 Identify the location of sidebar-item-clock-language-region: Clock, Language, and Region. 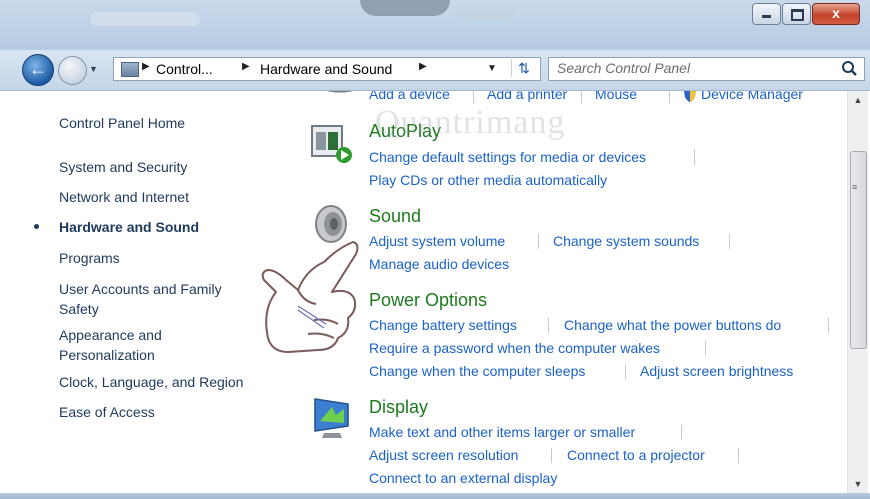
(164, 382).